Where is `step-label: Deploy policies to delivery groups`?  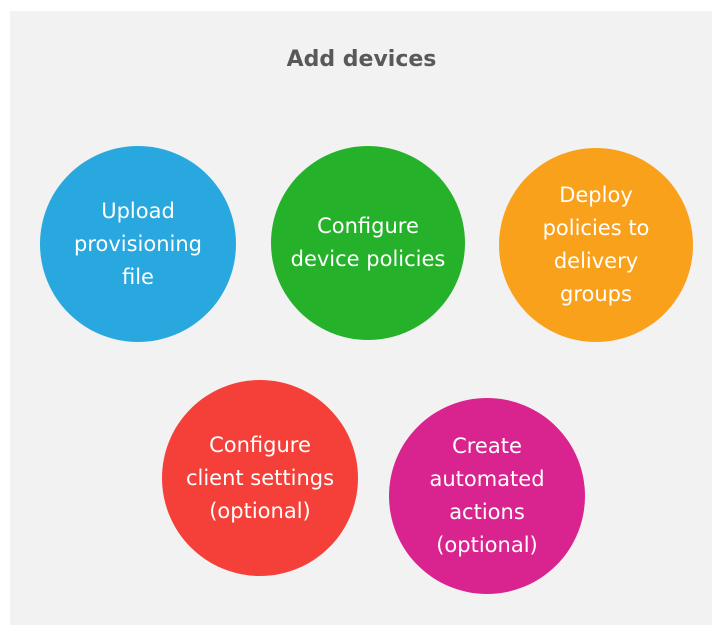
step-label: Deploy policies to delivery groups is located at coordinates (596, 244).